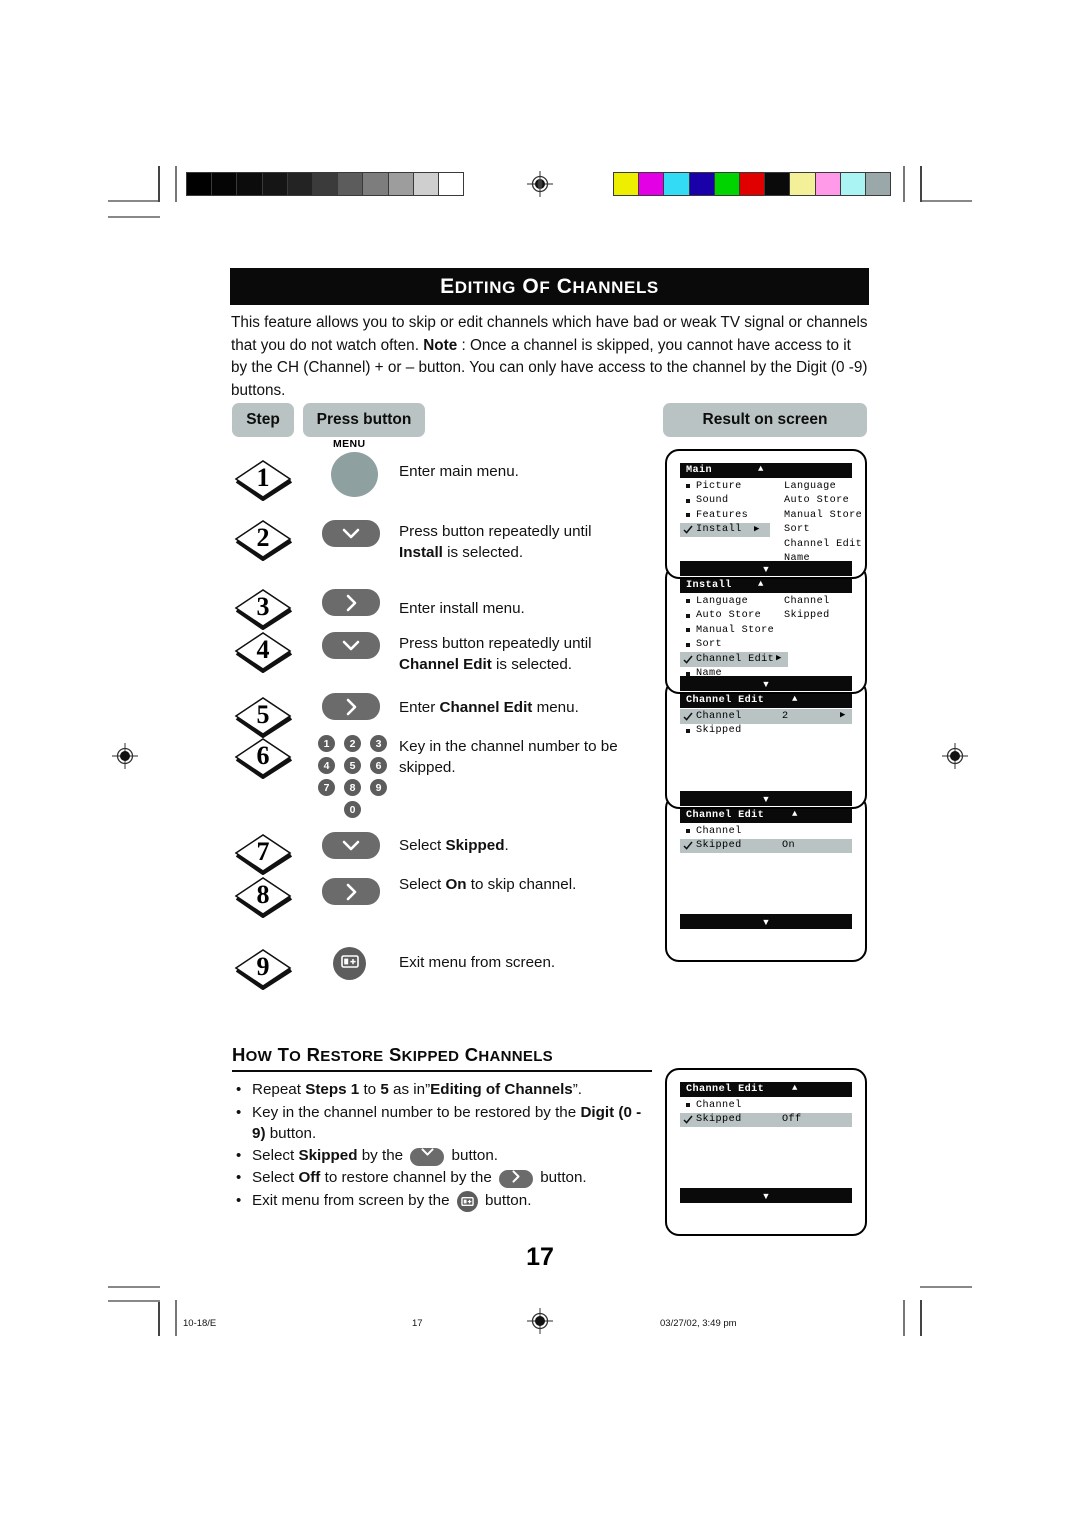 This screenshot has height=1528, width=1080. Describe the element at coordinates (352, 809) in the screenshot. I see `digit-button-0: 0` at that location.